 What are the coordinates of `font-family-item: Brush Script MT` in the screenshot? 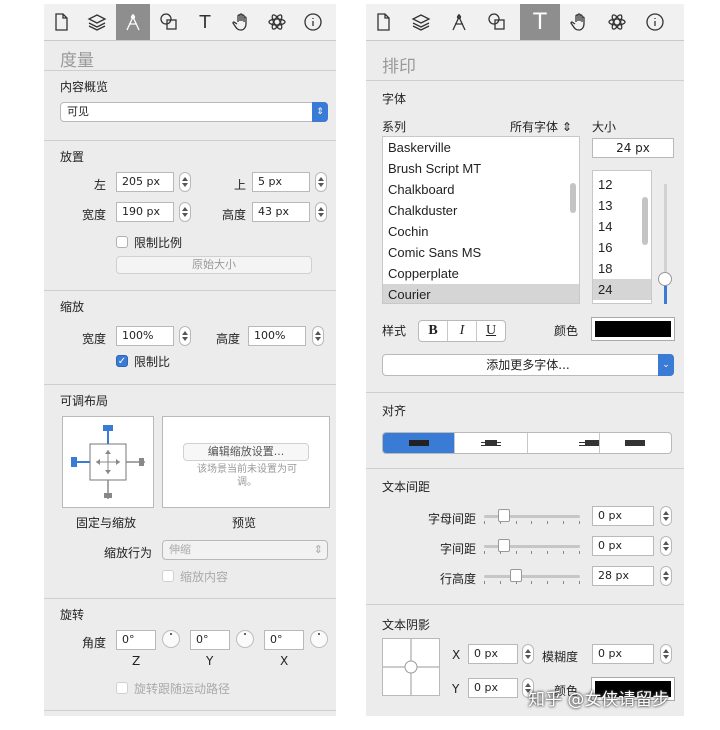 It's located at (481, 168).